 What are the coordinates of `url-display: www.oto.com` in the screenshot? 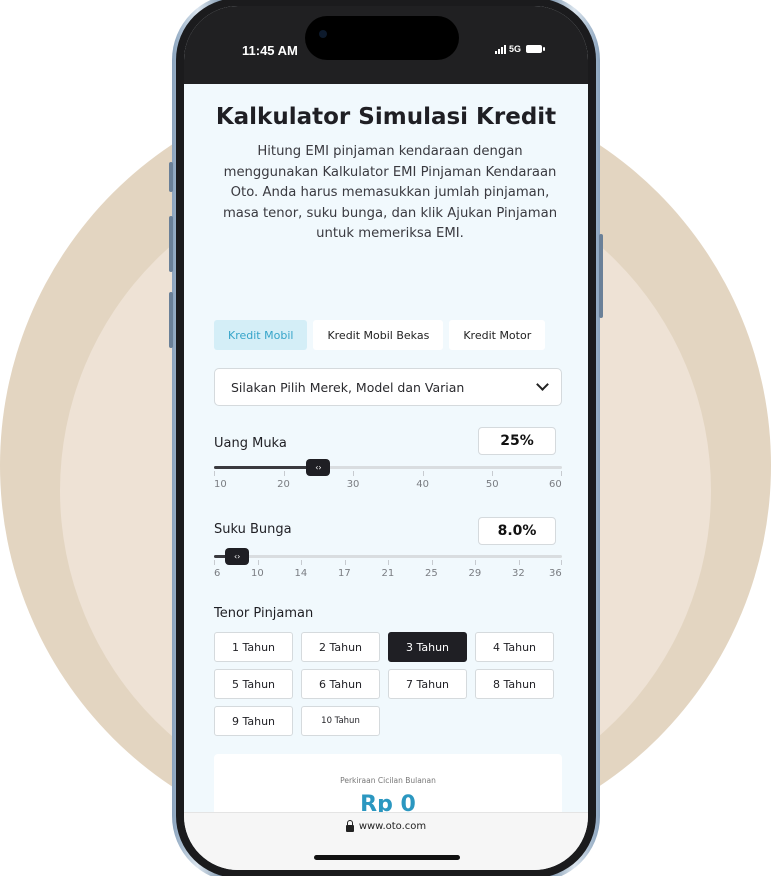 It's located at (386, 825).